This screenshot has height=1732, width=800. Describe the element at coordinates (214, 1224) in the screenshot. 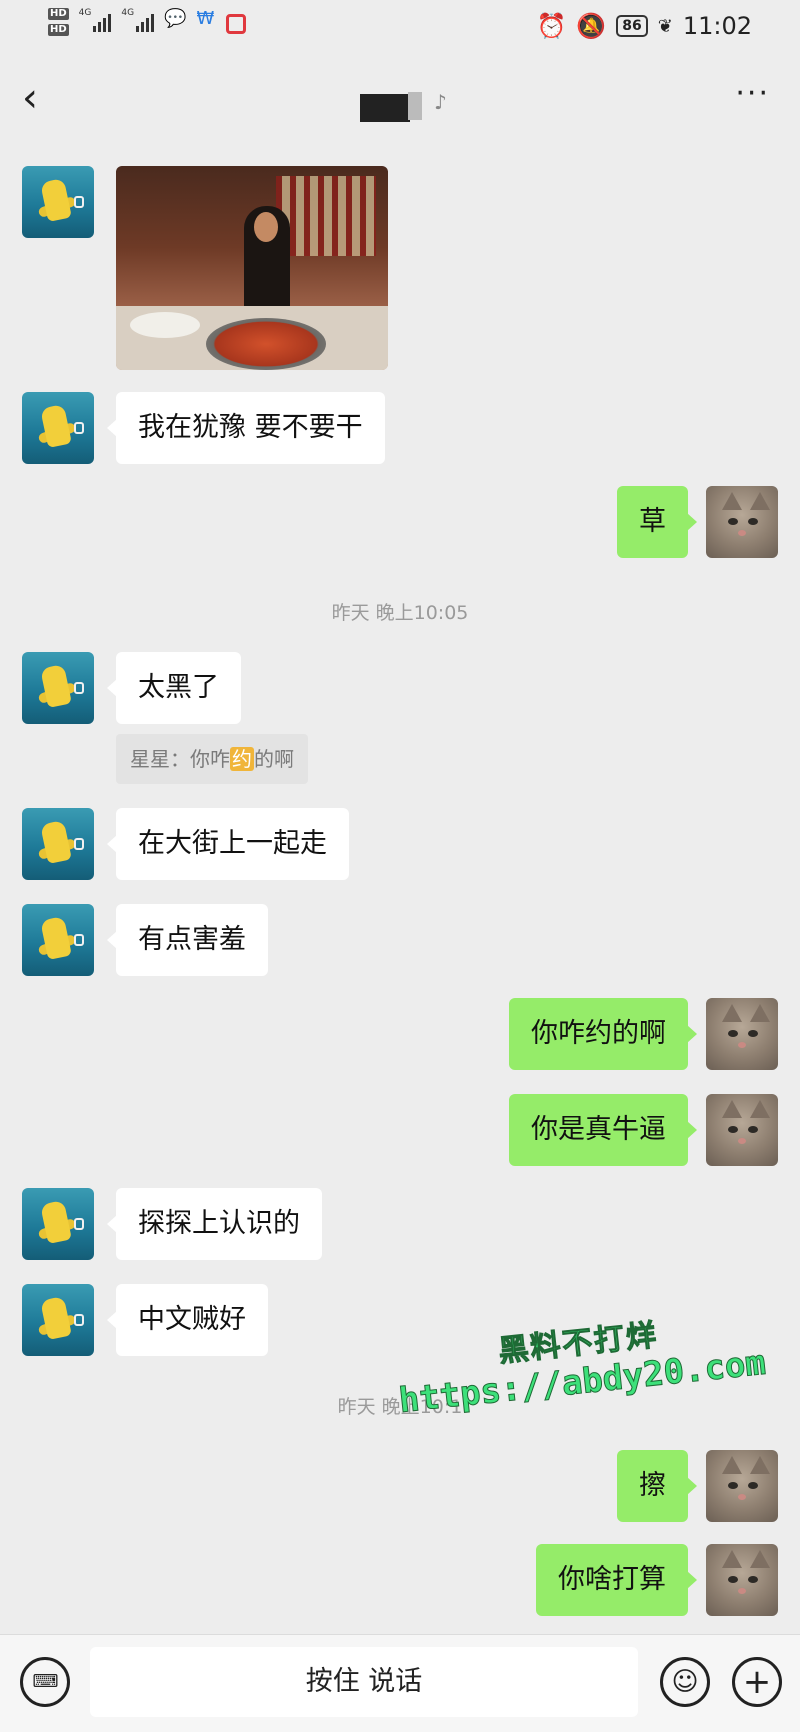

I see `message-bubble-left: 探探上认识的` at that location.